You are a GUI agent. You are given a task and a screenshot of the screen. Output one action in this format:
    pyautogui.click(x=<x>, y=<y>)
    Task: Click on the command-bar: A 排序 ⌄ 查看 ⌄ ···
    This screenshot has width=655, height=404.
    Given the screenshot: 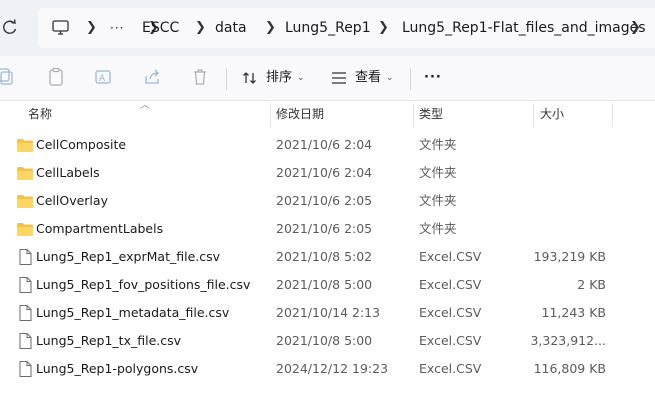 What is the action you would take?
    pyautogui.click(x=327, y=78)
    